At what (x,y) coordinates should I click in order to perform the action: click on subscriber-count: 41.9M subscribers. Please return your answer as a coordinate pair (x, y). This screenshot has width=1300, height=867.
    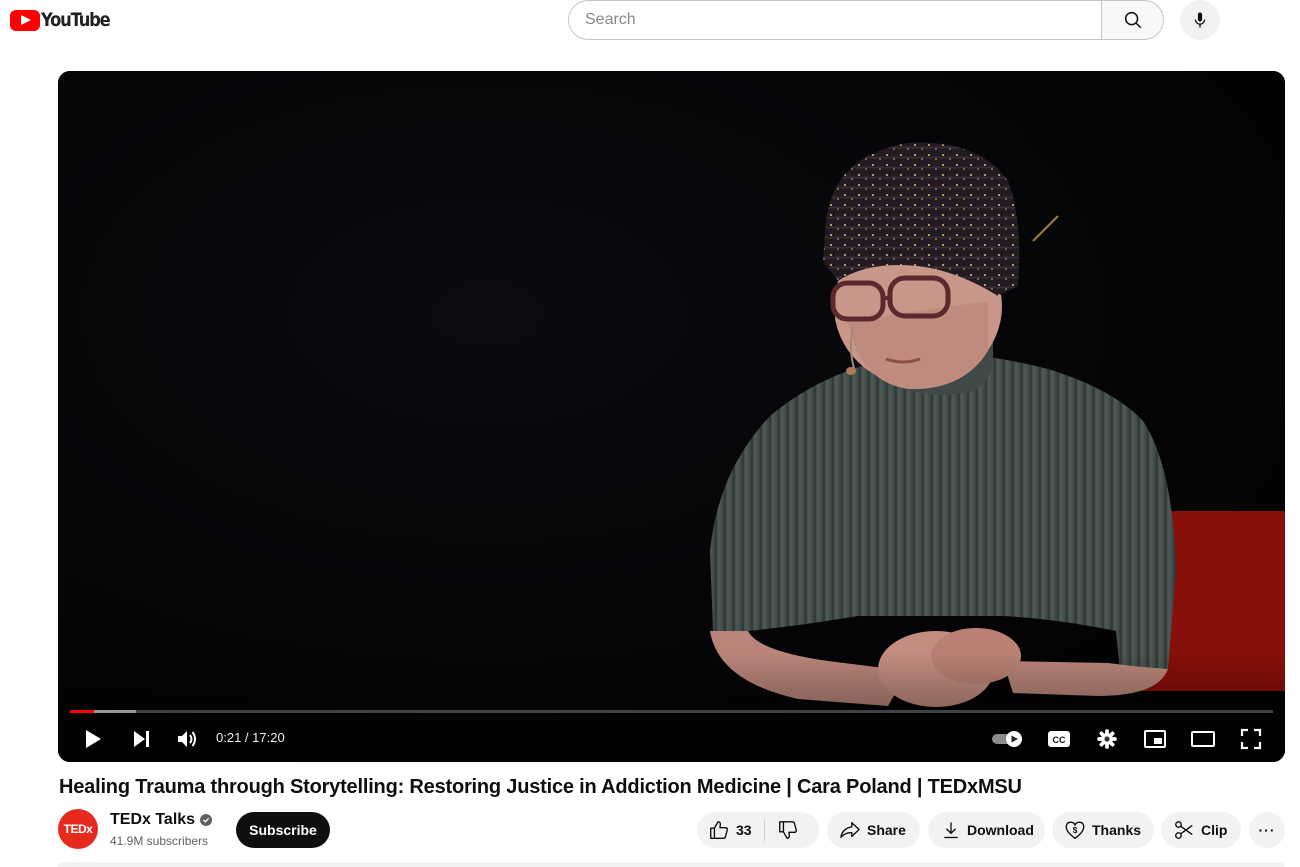
    Looking at the image, I should click on (159, 841).